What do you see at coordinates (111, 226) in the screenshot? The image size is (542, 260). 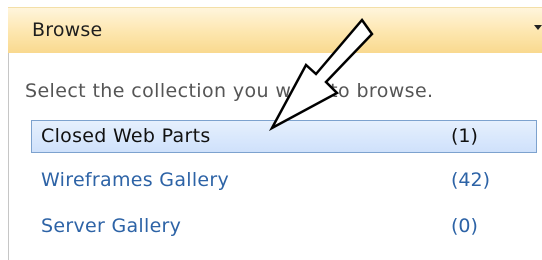 I see `gallery-item-label: Server Gallery` at bounding box center [111, 226].